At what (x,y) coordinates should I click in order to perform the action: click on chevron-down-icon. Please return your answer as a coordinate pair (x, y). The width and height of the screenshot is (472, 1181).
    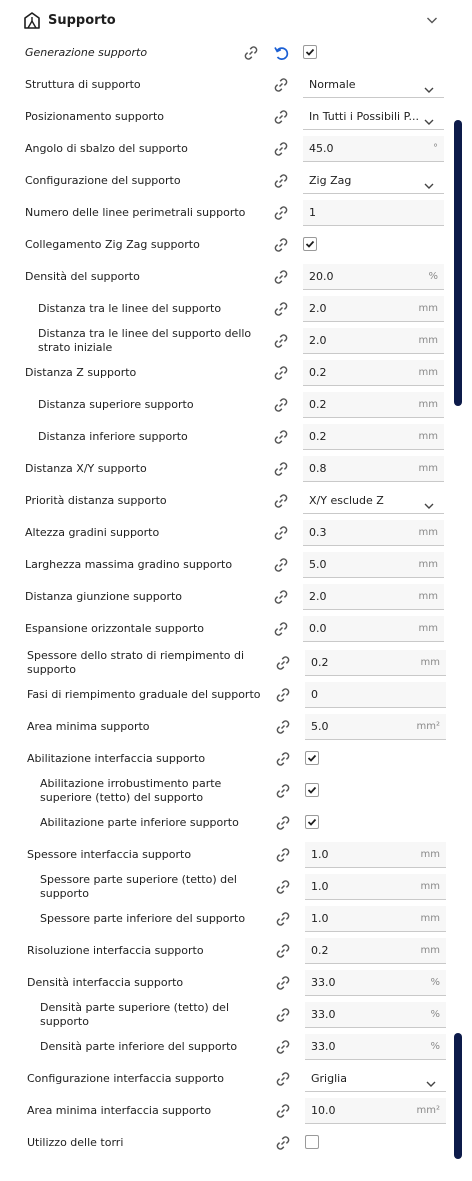
    Looking at the image, I should click on (432, 20).